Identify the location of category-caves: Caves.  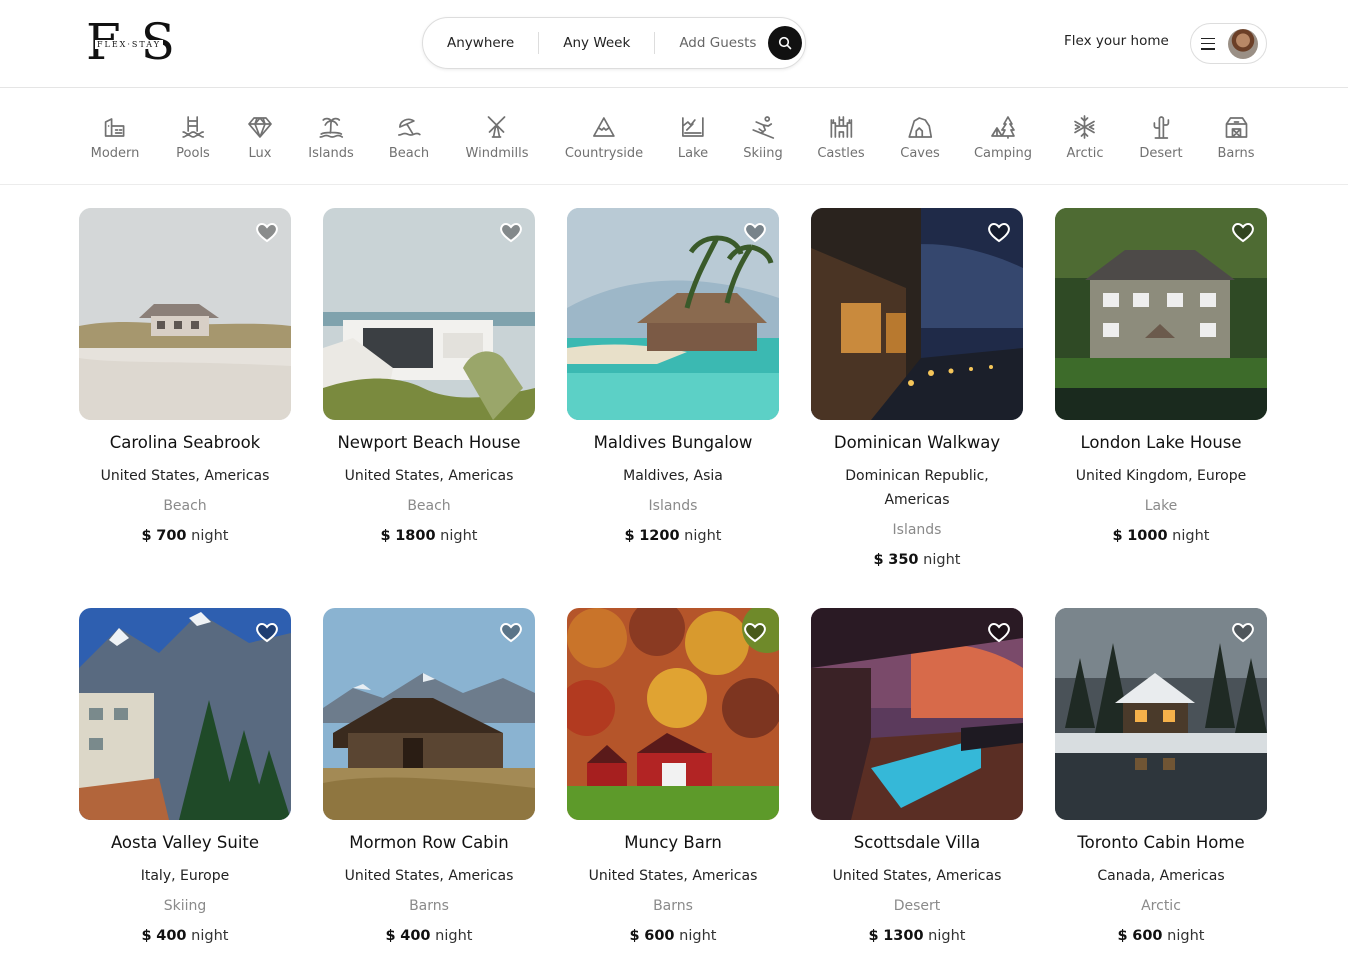
(920, 137).